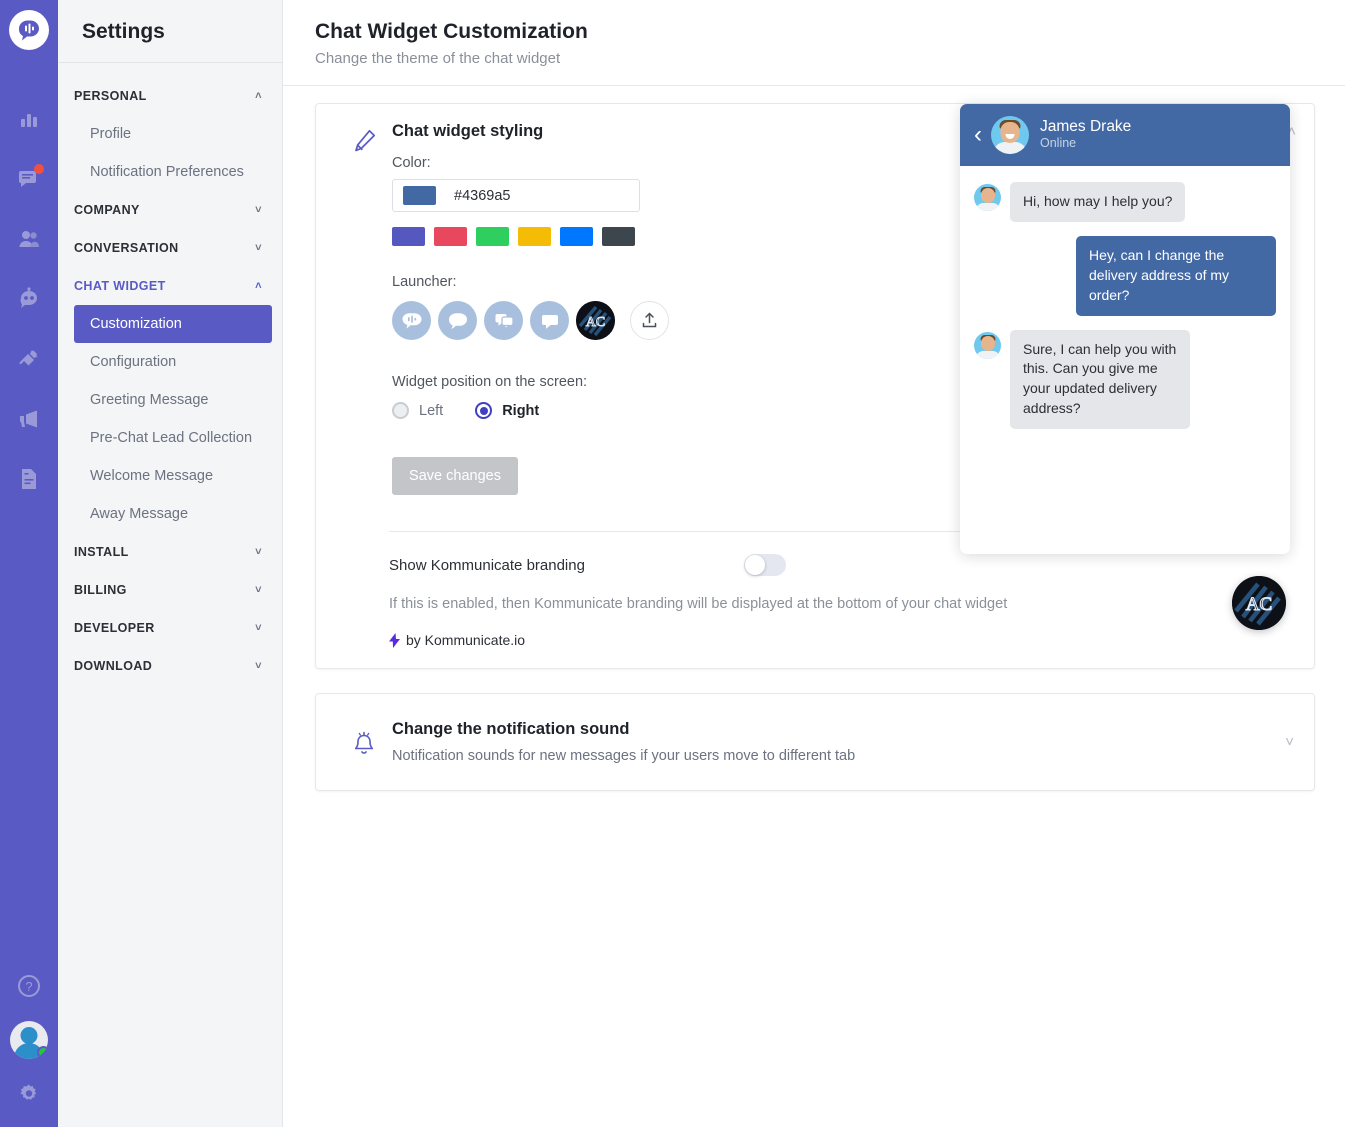 This screenshot has height=1127, width=1345. What do you see at coordinates (1058, 143) in the screenshot?
I see `agent-status: Online` at bounding box center [1058, 143].